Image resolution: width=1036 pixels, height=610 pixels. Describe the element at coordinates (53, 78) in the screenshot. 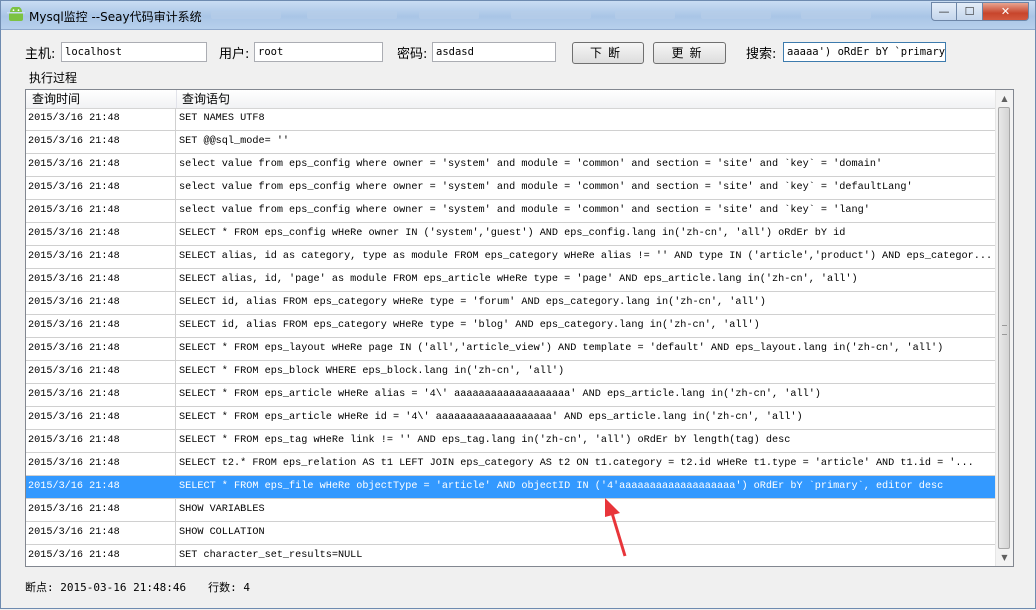

I see `execution-log-label: 执行过程` at that location.